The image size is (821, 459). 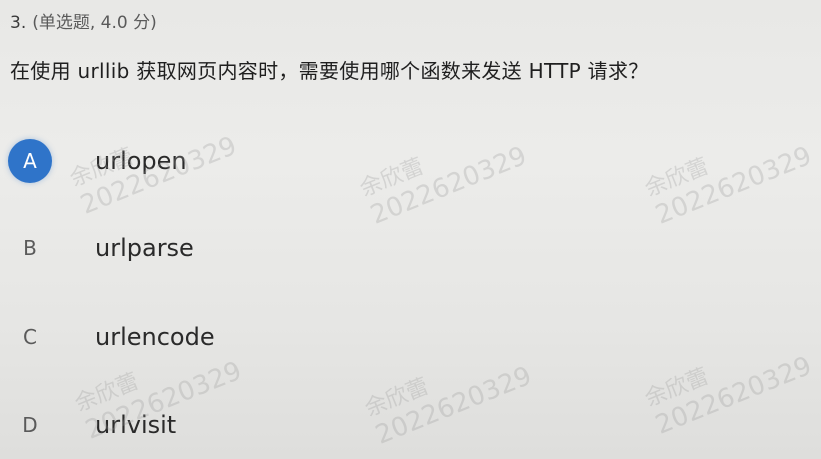 I want to click on option-b-label: urlparse, so click(x=144, y=248).